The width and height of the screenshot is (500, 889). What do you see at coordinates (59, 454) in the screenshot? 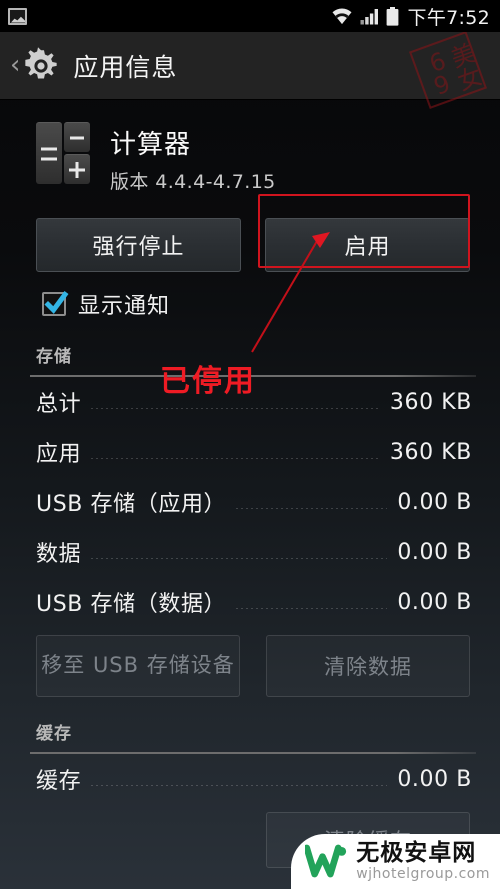
I see `row-label: 应用` at bounding box center [59, 454].